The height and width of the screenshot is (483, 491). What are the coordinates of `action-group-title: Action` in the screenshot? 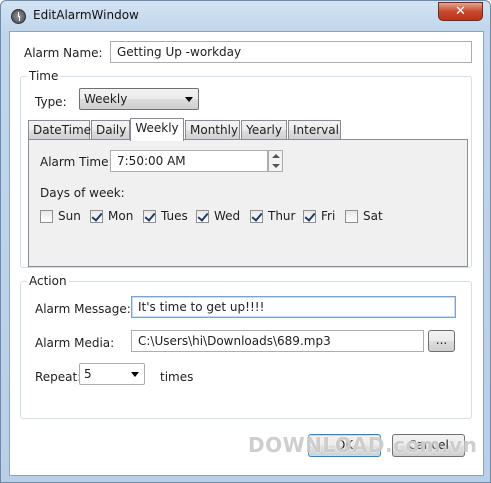 It's located at (48, 281).